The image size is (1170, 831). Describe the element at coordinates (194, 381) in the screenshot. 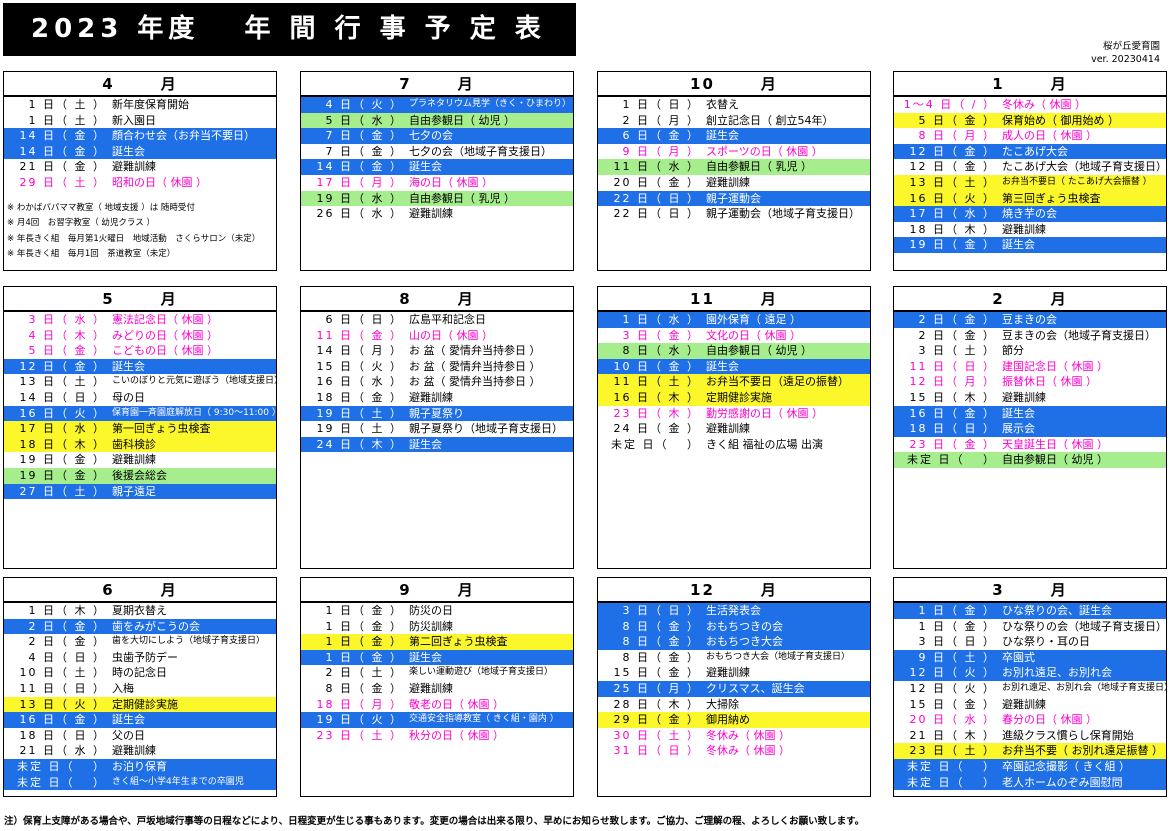

I see `event-title: こいのぼりと元気に遊ぼう（地域支援日）` at that location.